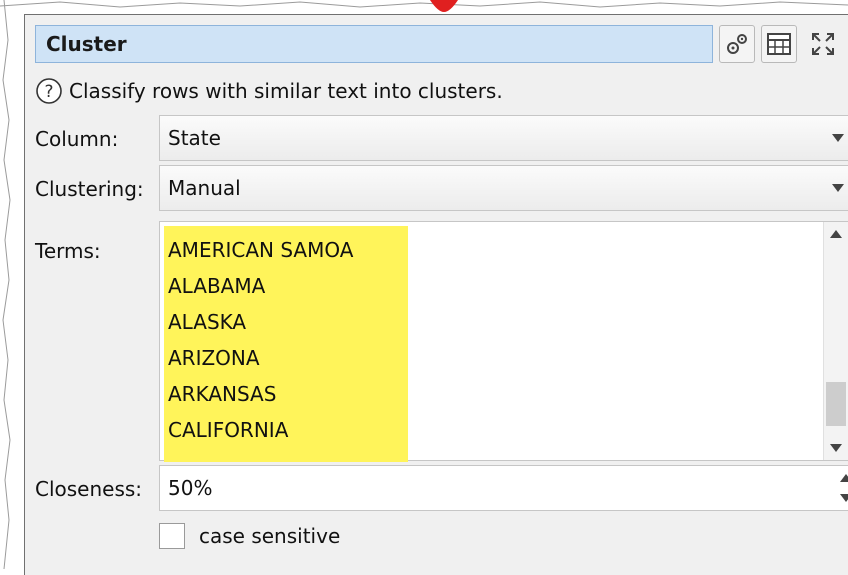  I want to click on scroll-thumb, so click(836, 404).